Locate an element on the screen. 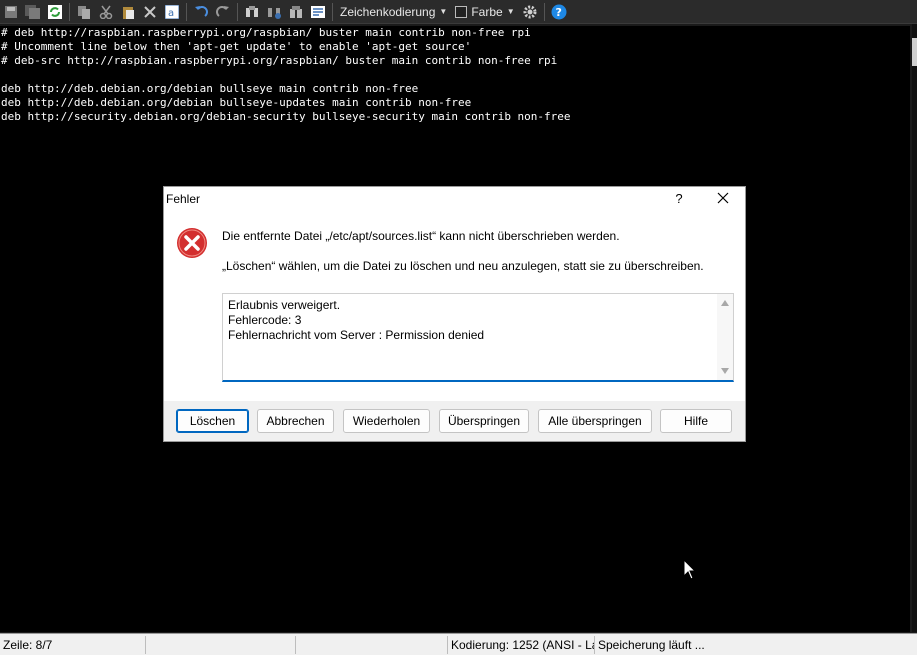 This screenshot has height=661, width=917. help-icon: ? is located at coordinates (559, 12).